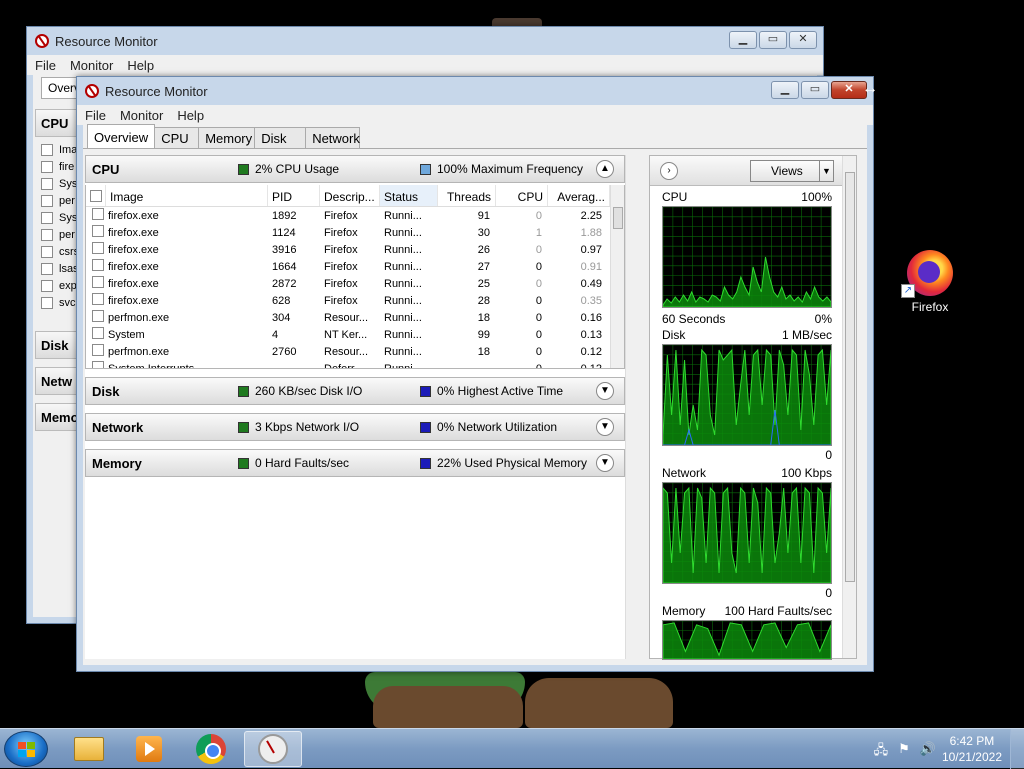  I want to click on column-header-status: Status, so click(409, 195).